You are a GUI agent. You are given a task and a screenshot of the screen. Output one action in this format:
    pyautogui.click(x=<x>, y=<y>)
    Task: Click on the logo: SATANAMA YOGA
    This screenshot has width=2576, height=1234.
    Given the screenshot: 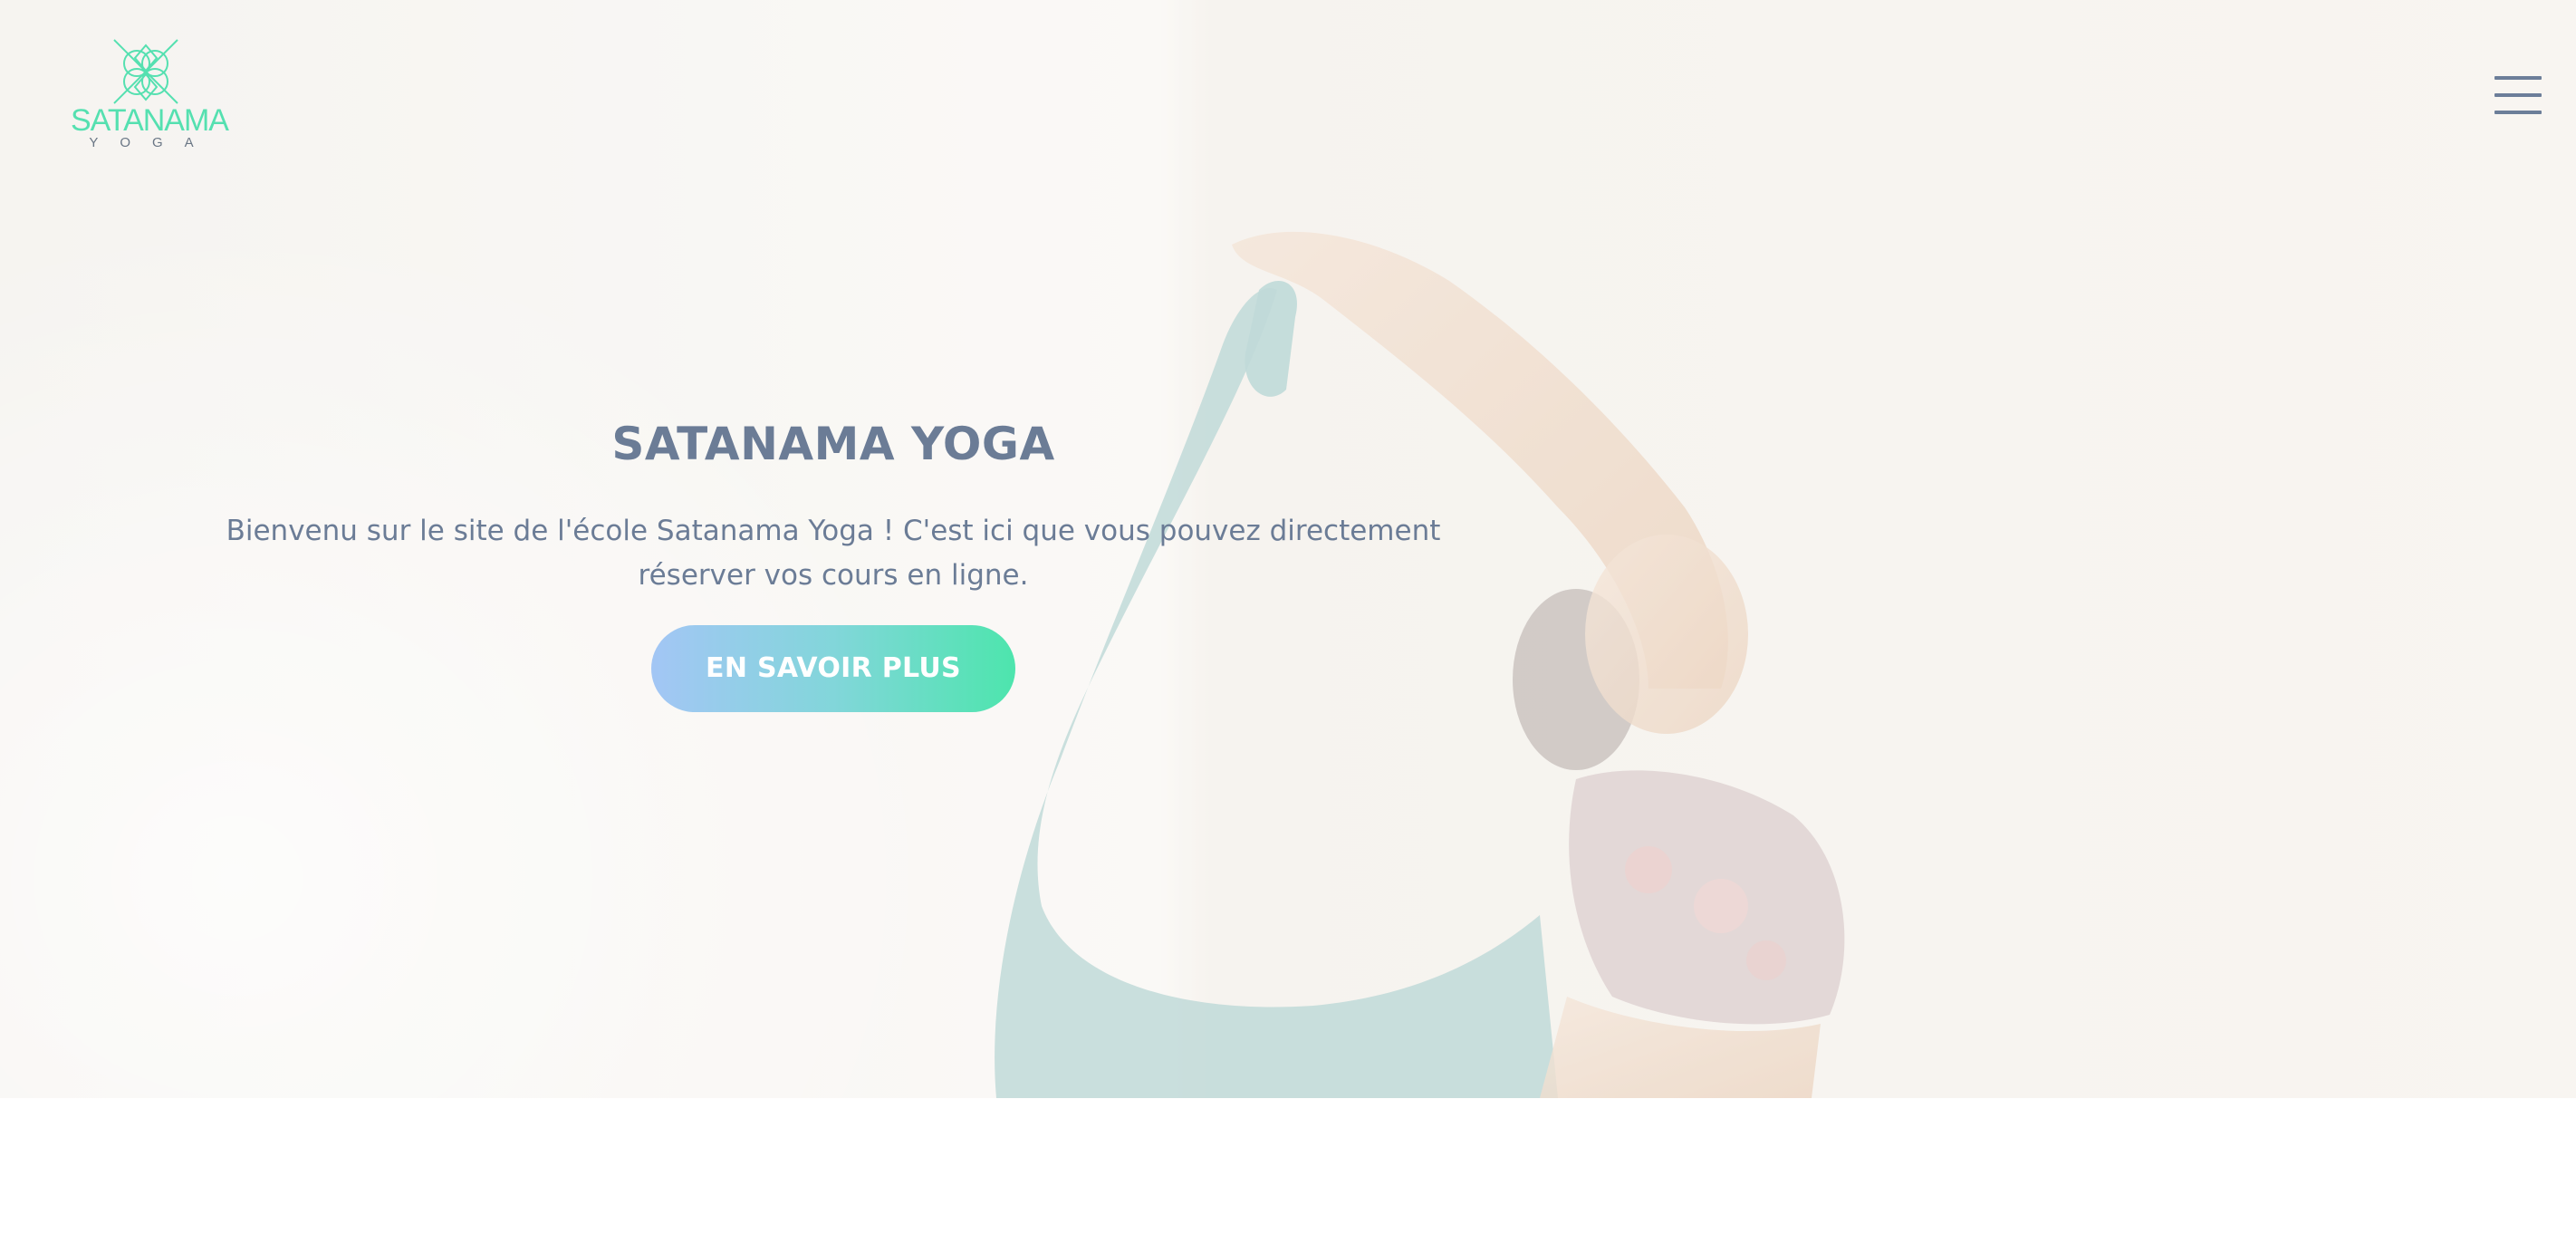 What is the action you would take?
    pyautogui.click(x=150, y=95)
    